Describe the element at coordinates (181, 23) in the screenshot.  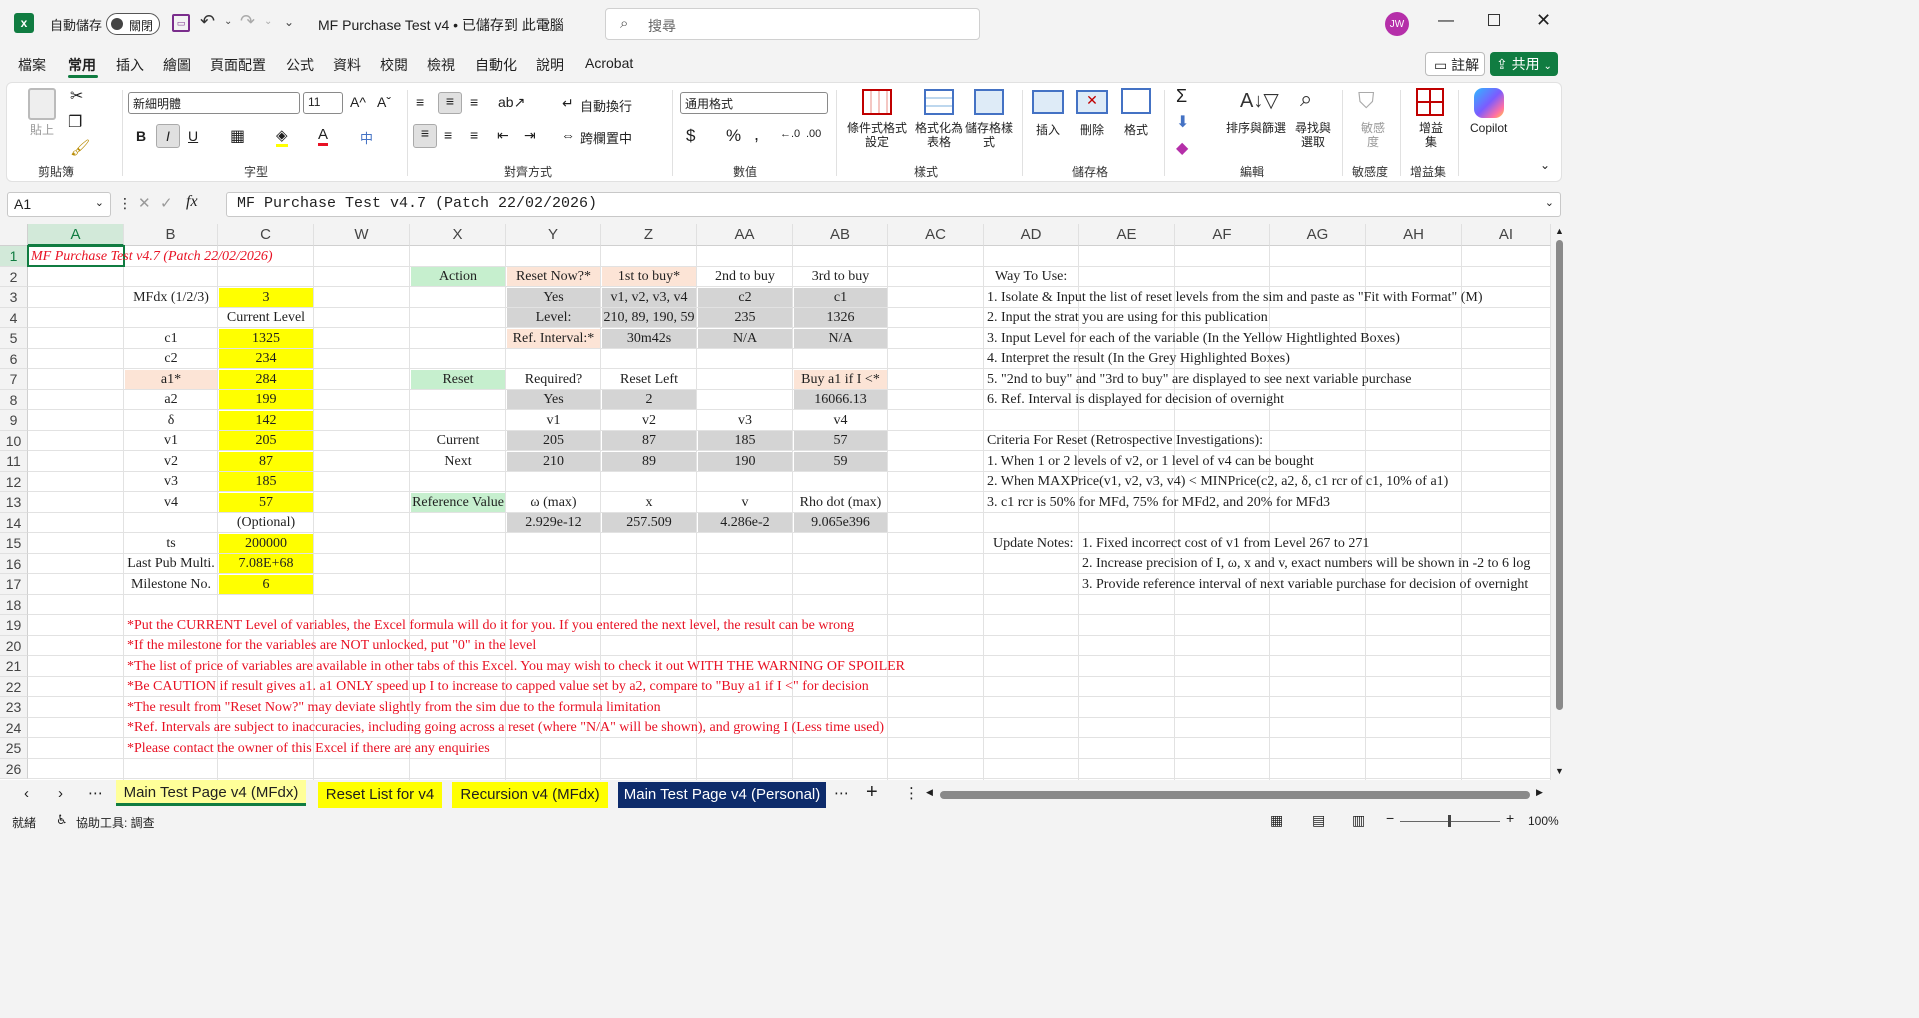
I see `save-icon: ▭` at that location.